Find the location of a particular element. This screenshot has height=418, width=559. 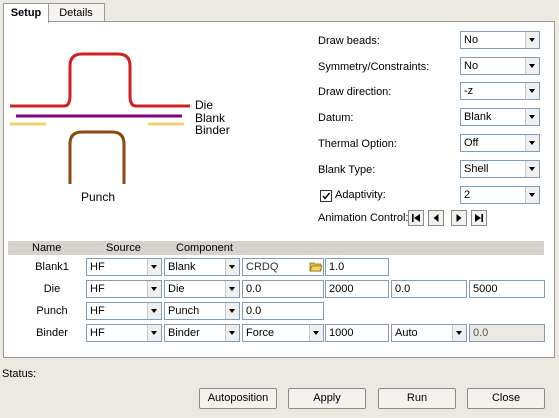

first-frame-icon is located at coordinates (416, 218).